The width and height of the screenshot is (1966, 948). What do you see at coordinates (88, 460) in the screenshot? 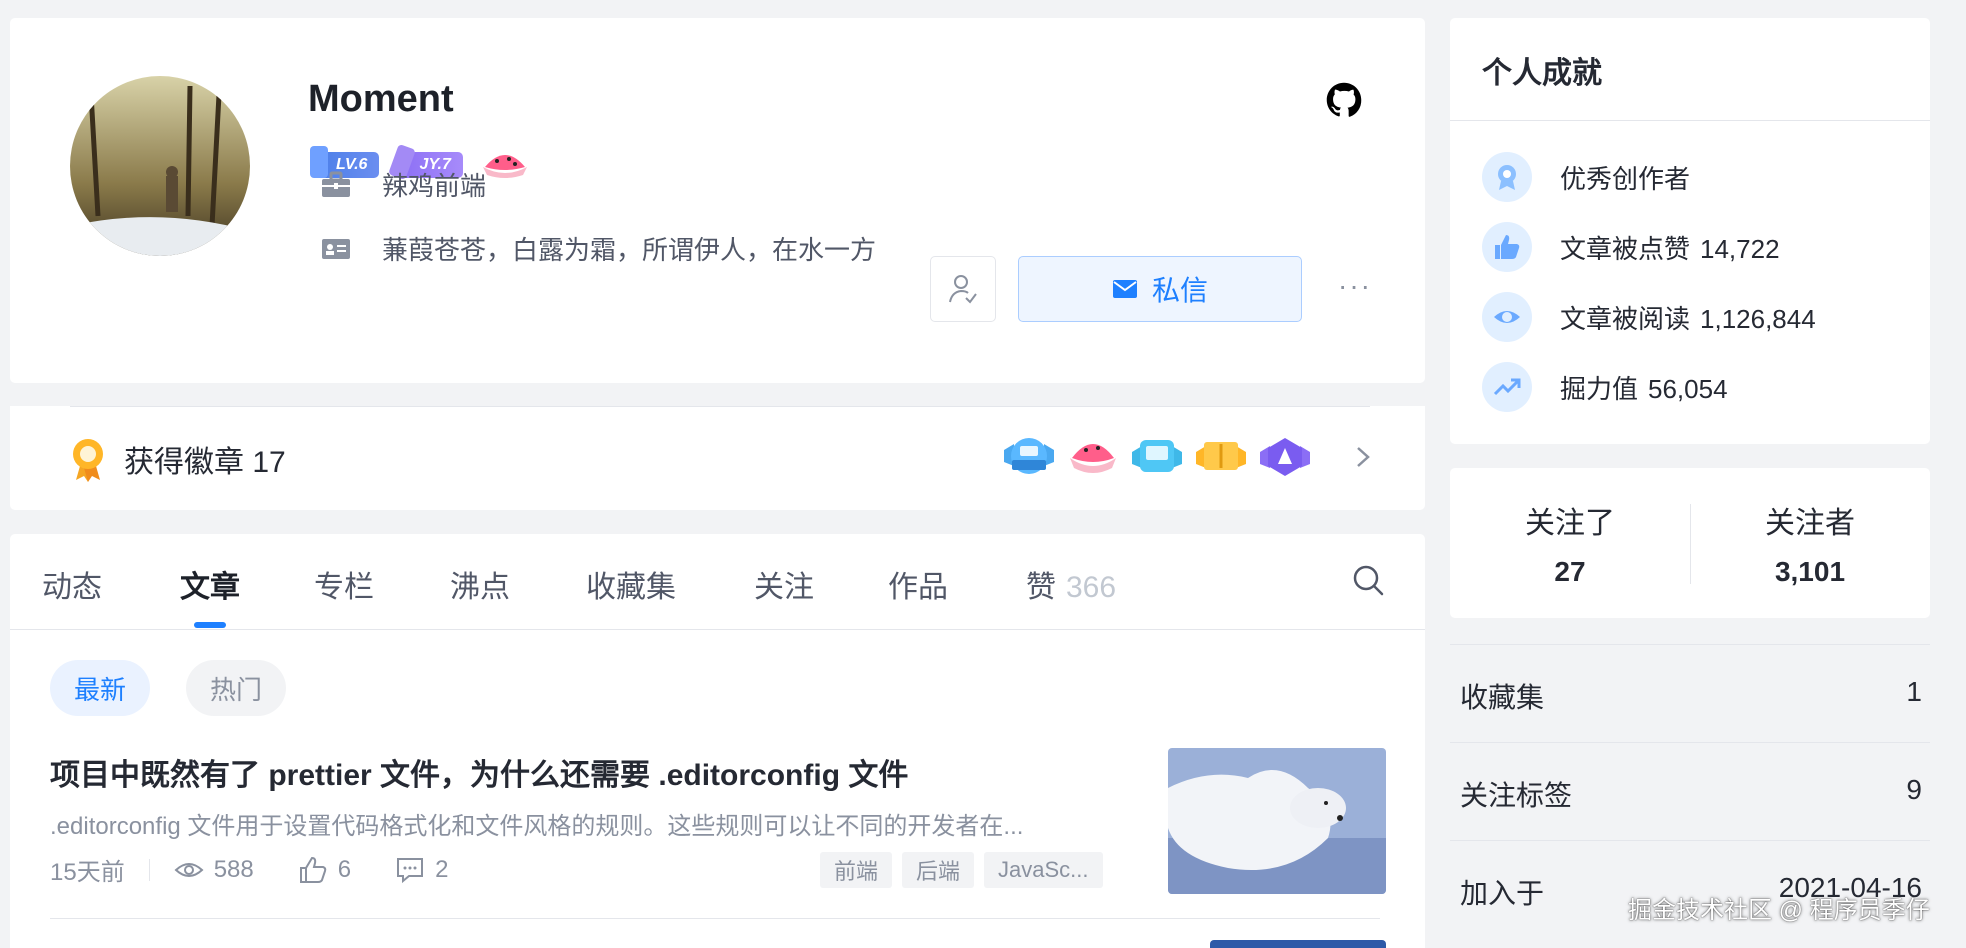
I see `medal-icon` at bounding box center [88, 460].